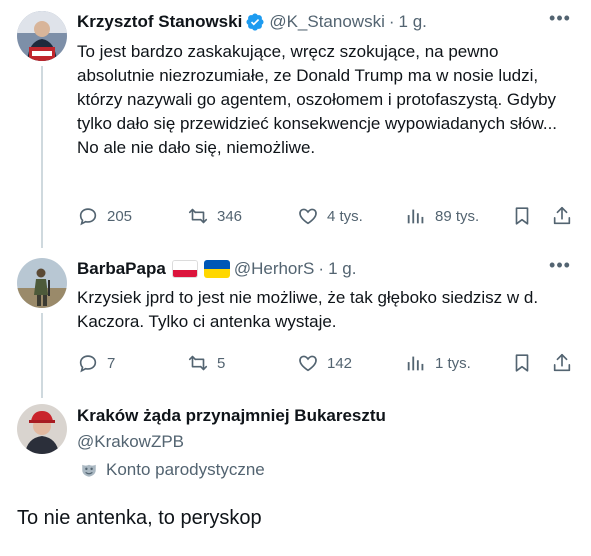 The image size is (591, 556). What do you see at coordinates (327, 22) in the screenshot?
I see `author-handle: @K_Stanowski` at bounding box center [327, 22].